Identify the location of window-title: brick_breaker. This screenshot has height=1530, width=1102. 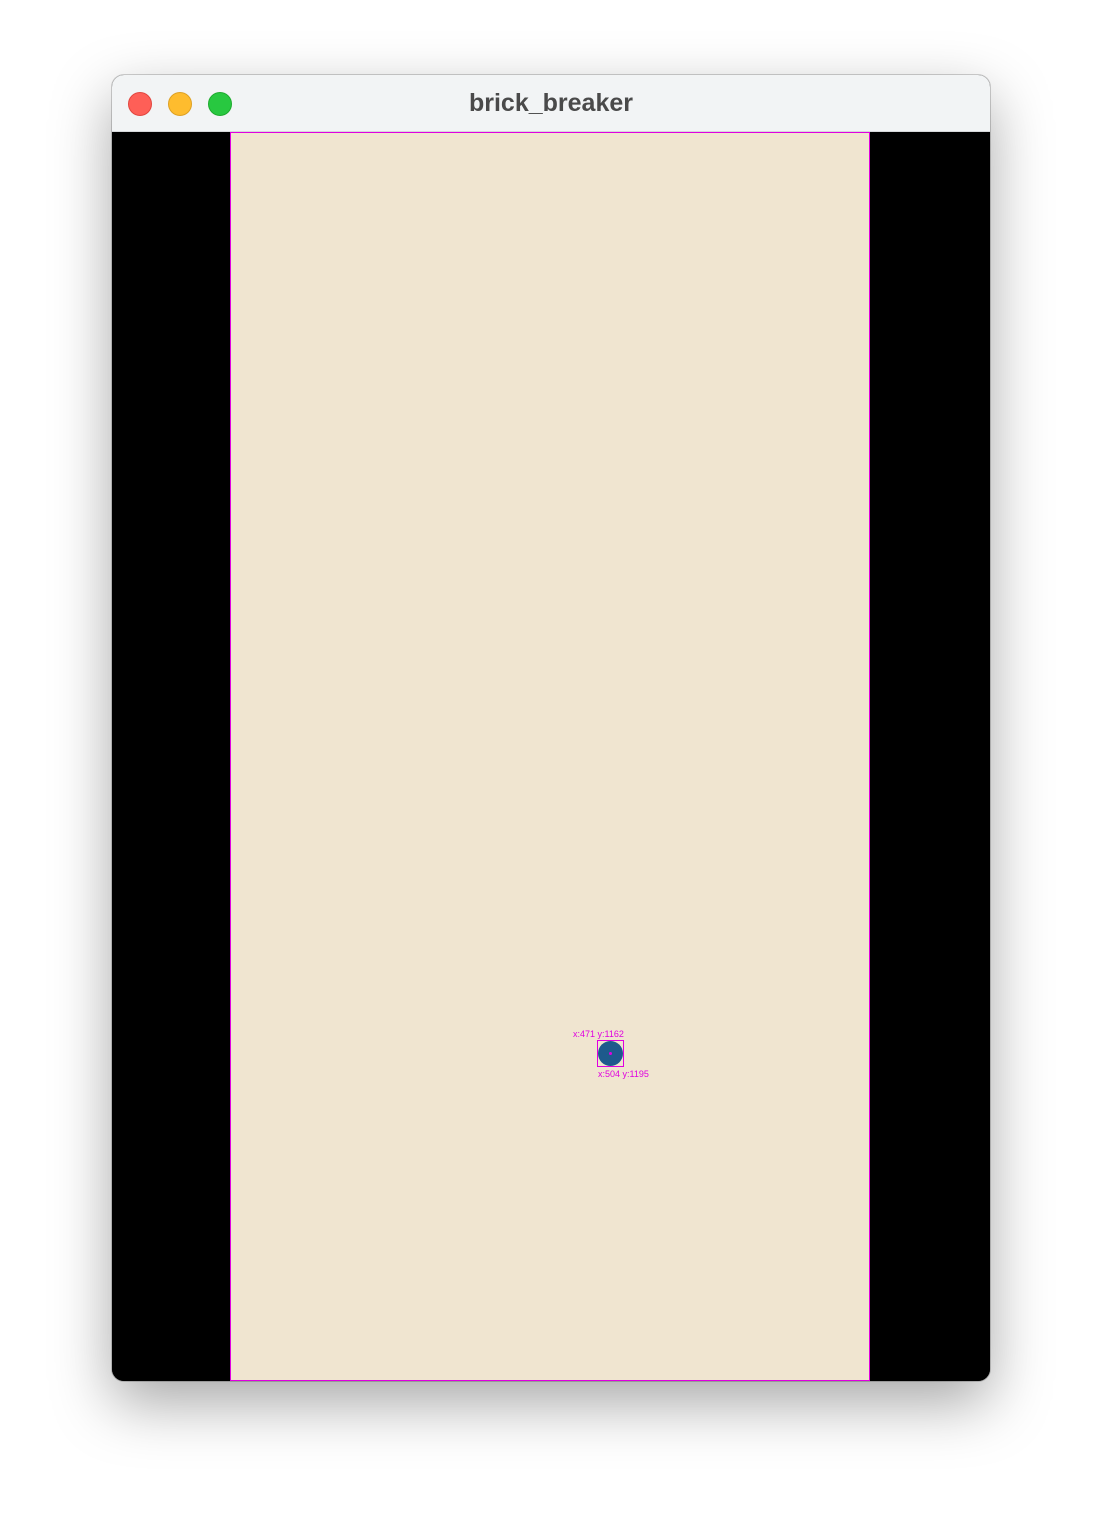
(550, 103).